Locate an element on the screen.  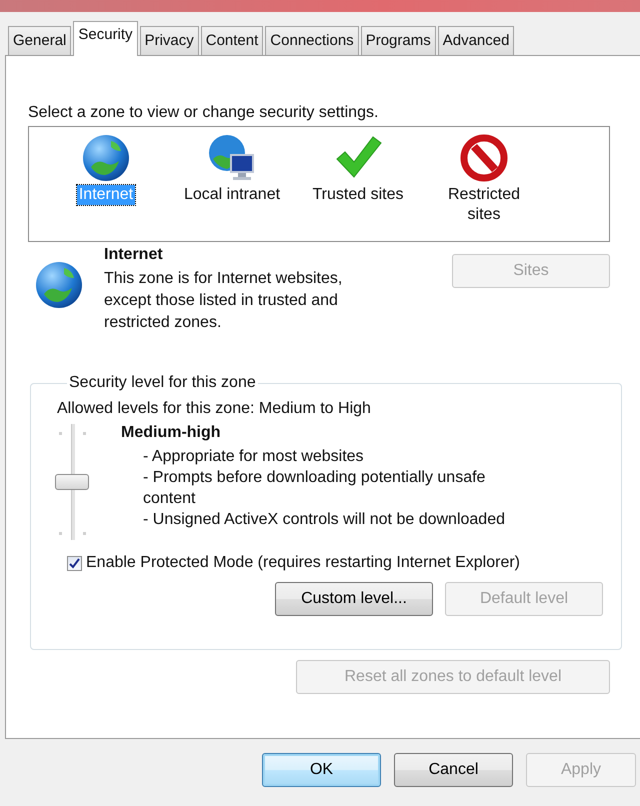
tab: Privacy is located at coordinates (169, 40).